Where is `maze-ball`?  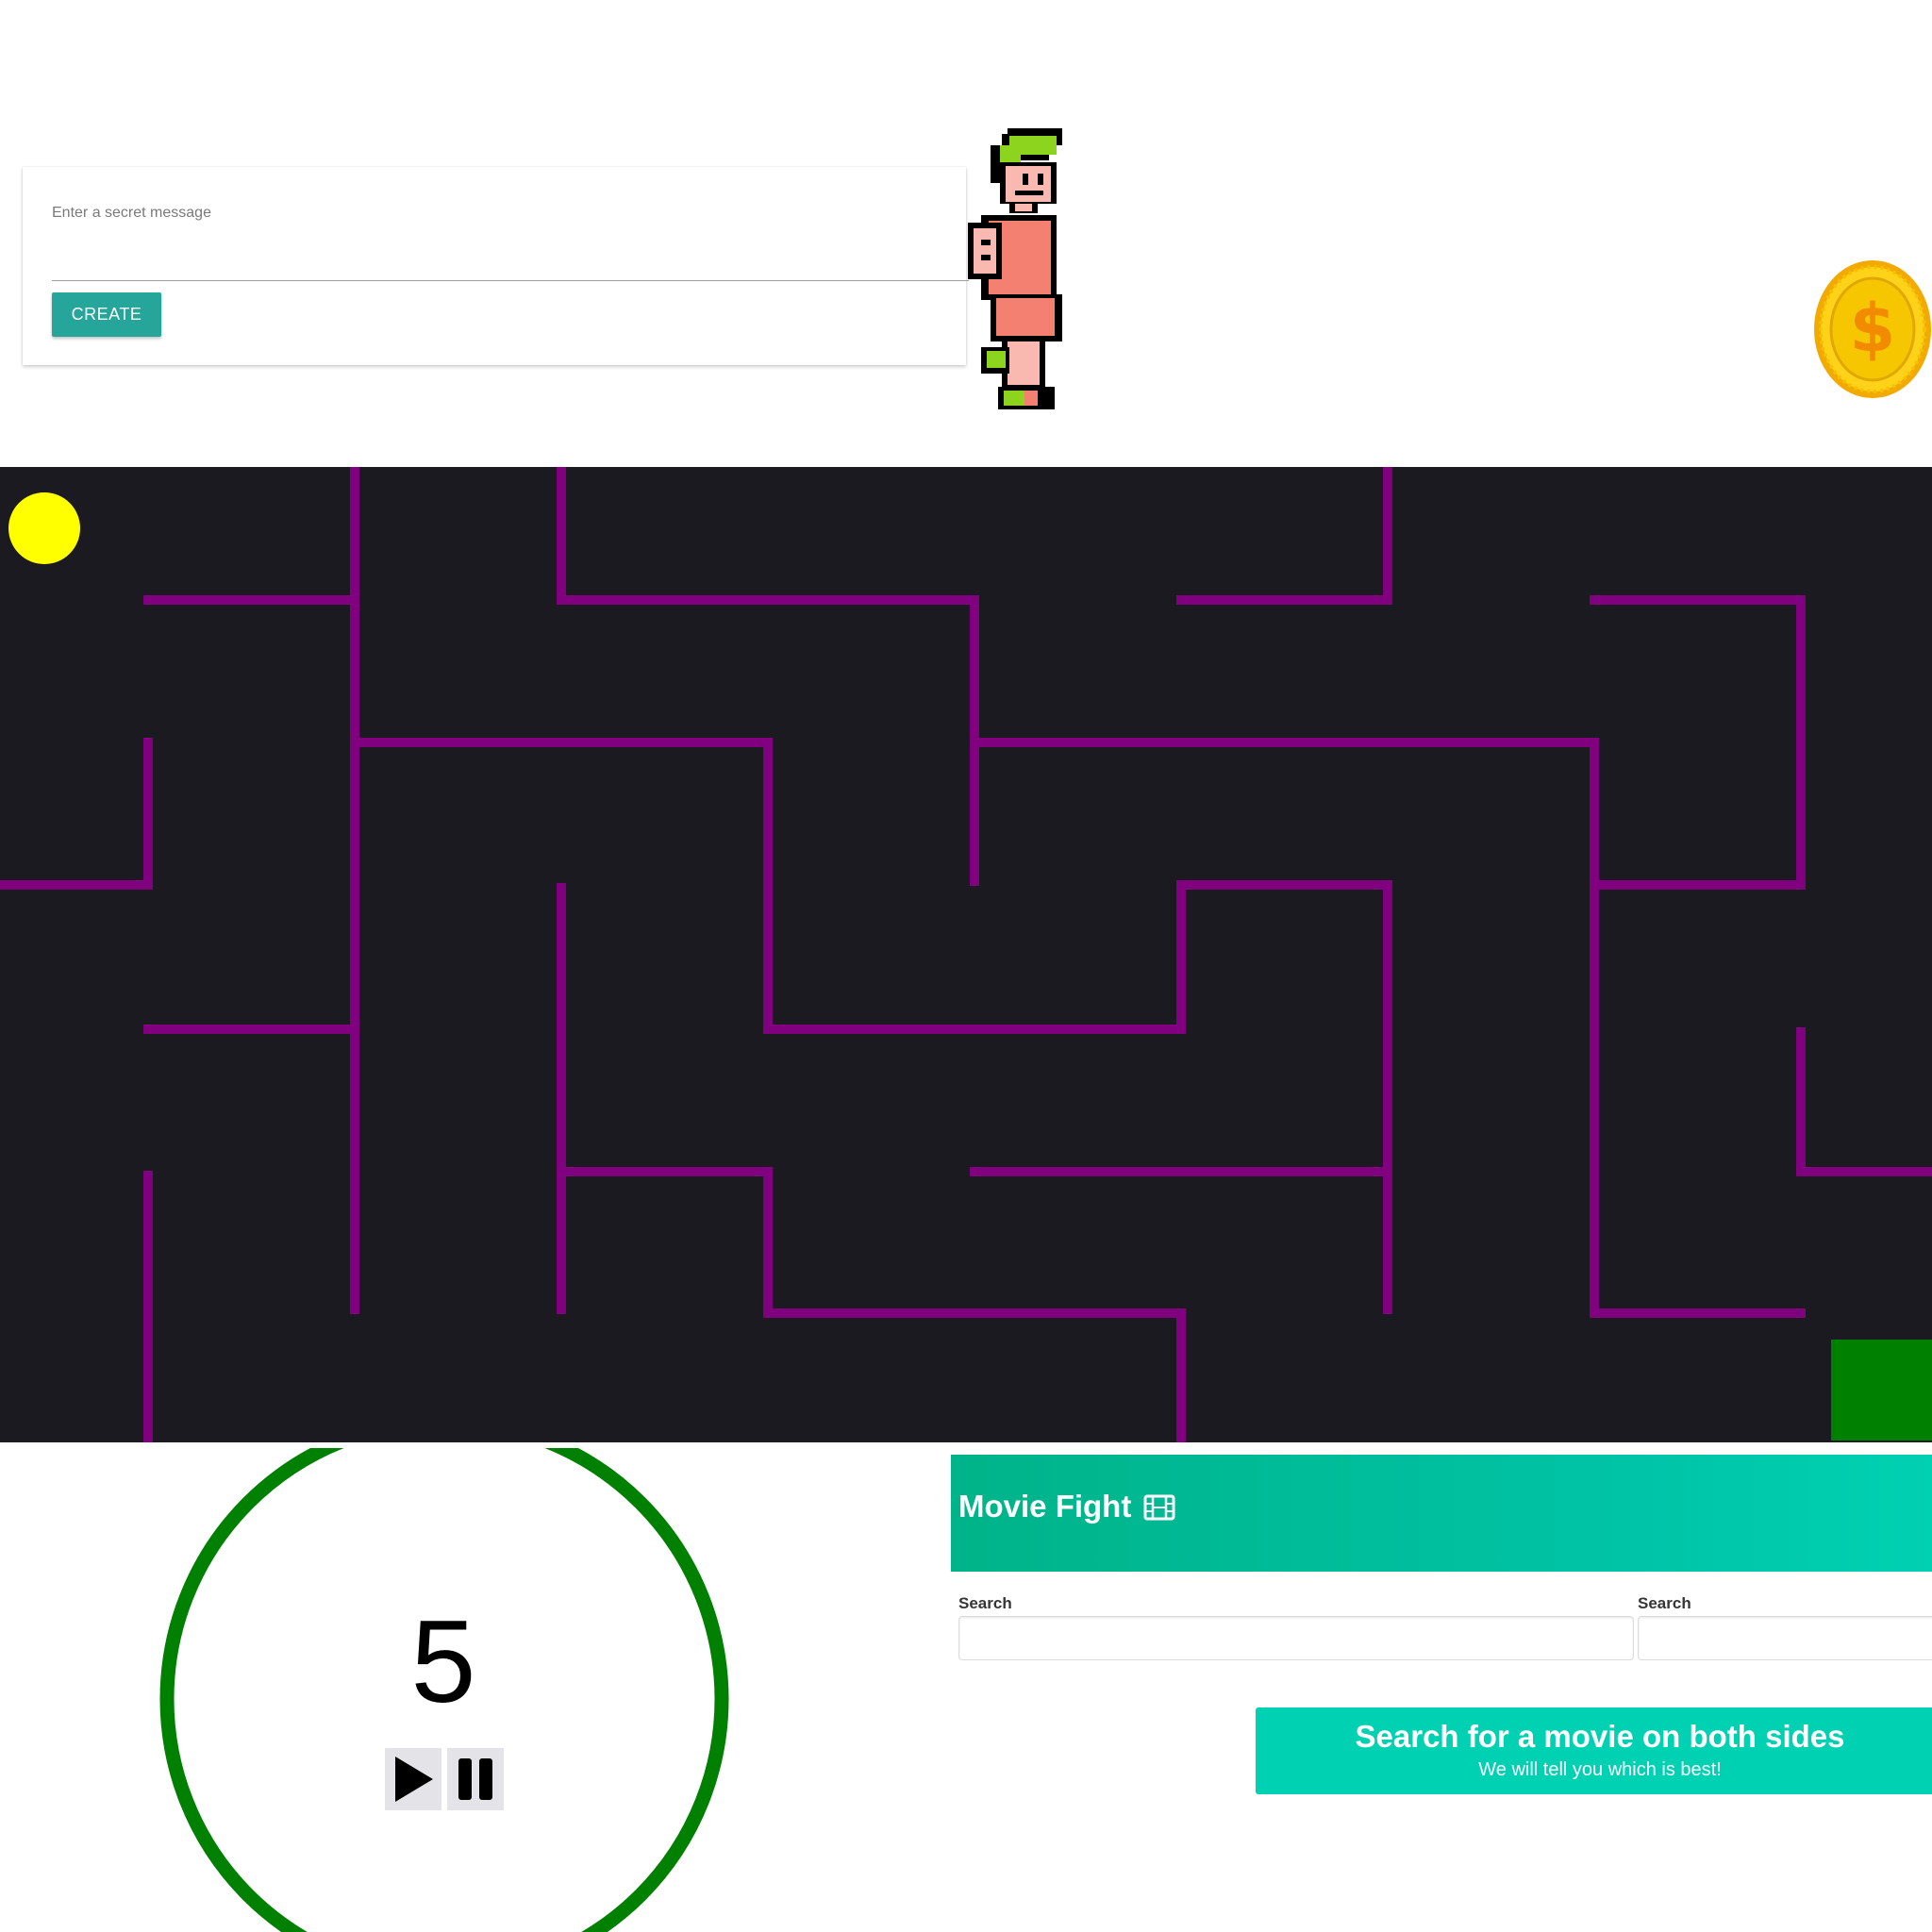
maze-ball is located at coordinates (44, 528).